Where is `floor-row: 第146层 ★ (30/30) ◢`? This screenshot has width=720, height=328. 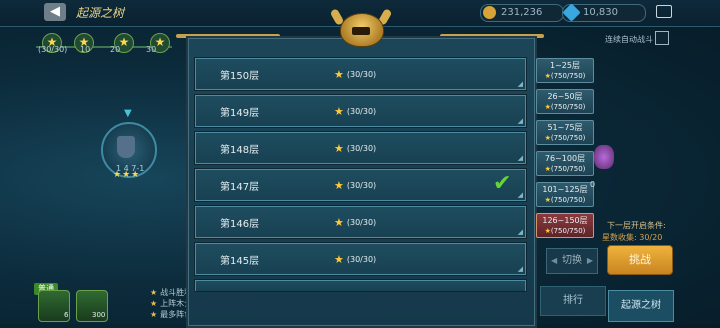 floor-row: 第146层 ★ (30/30) ◢ is located at coordinates (360, 222).